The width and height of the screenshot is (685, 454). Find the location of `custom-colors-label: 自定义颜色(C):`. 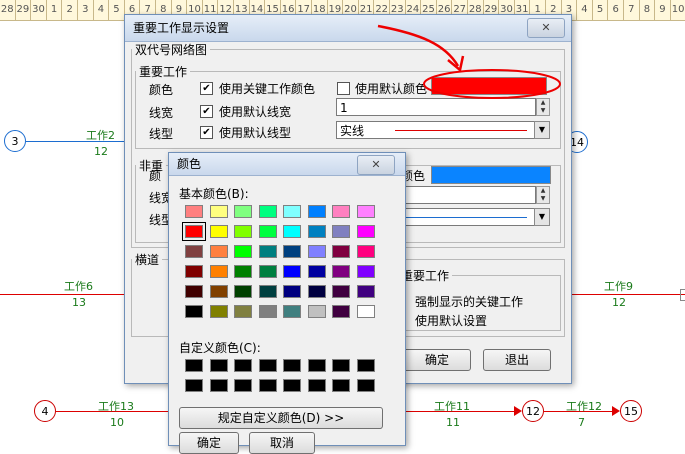

custom-colors-label: 自定义颜色(C): is located at coordinates (220, 348).